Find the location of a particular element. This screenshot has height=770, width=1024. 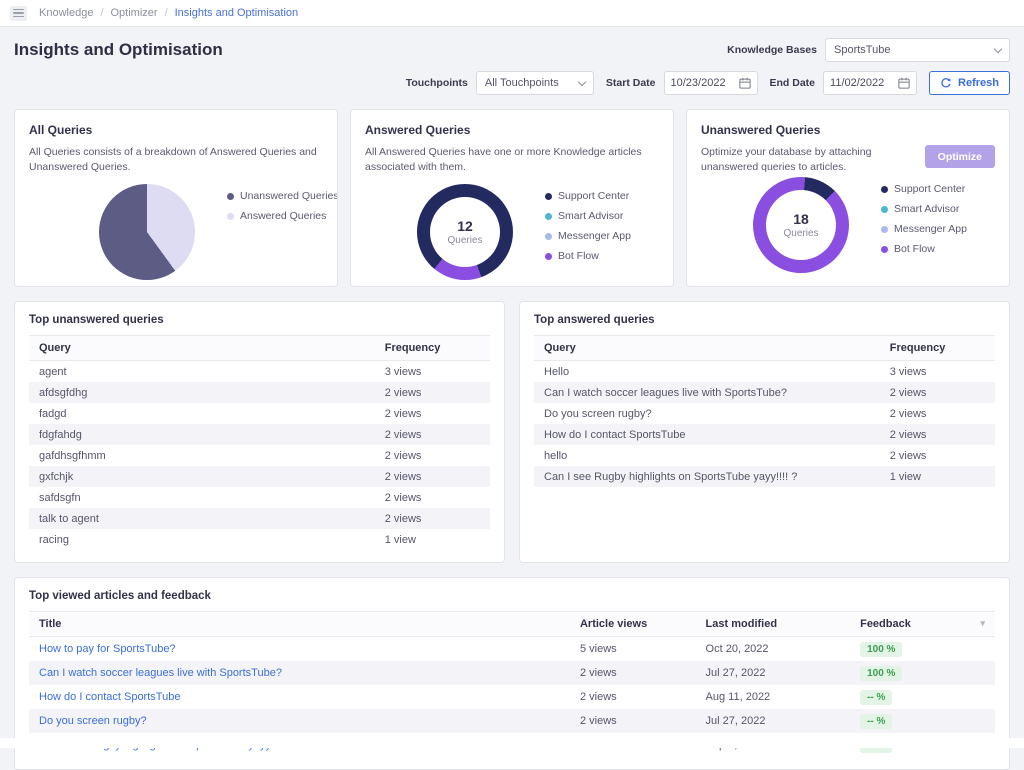

touchpoints-value: All Touchpoints is located at coordinates (522, 83).